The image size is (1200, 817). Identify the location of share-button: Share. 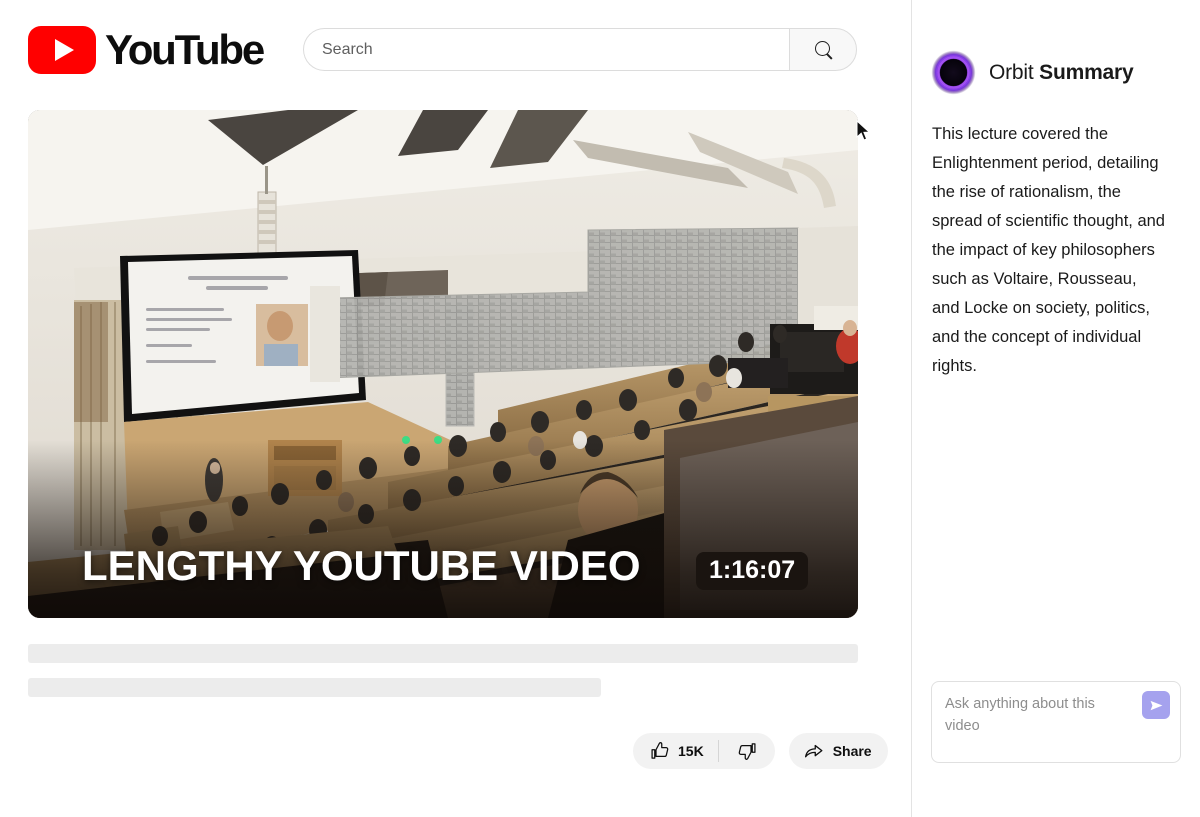
(838, 751).